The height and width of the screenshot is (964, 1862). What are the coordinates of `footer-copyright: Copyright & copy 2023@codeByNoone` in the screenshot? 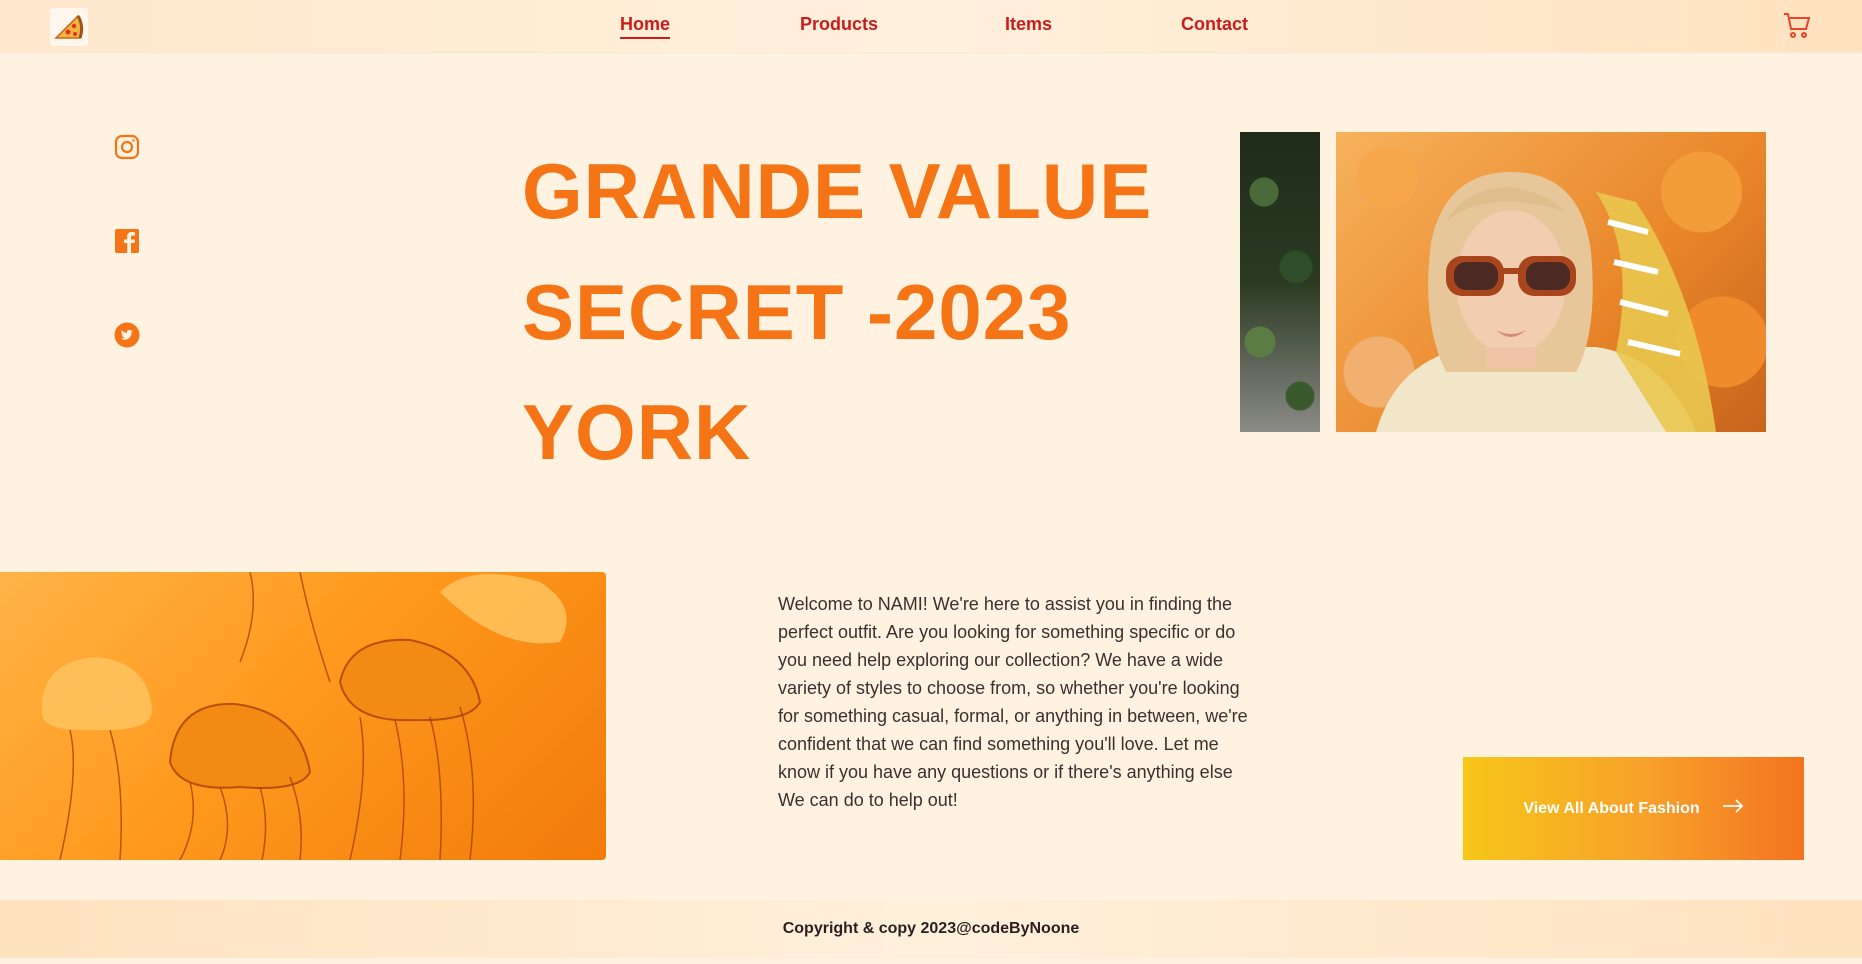 It's located at (931, 928).